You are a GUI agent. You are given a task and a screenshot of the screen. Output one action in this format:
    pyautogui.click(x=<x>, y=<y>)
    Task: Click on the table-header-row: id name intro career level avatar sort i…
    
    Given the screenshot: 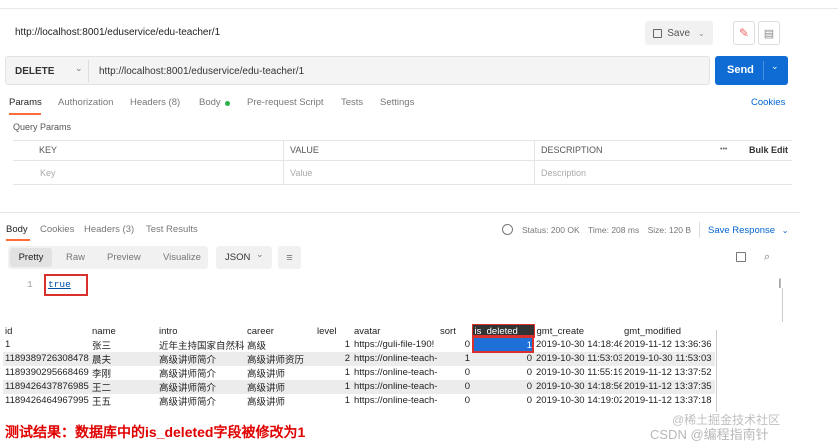 What is the action you would take?
    pyautogui.click(x=359, y=331)
    